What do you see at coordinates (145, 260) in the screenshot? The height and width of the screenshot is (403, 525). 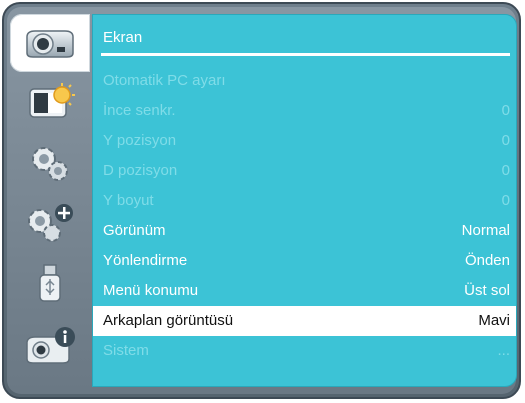 I see `menu-item-label: Yönlendirme` at bounding box center [145, 260].